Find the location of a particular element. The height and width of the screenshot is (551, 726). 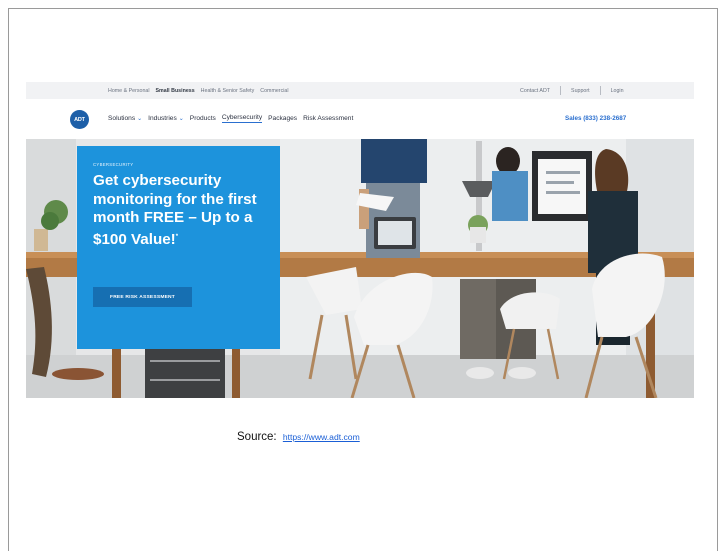

nav-item-label: Industries is located at coordinates (162, 118).